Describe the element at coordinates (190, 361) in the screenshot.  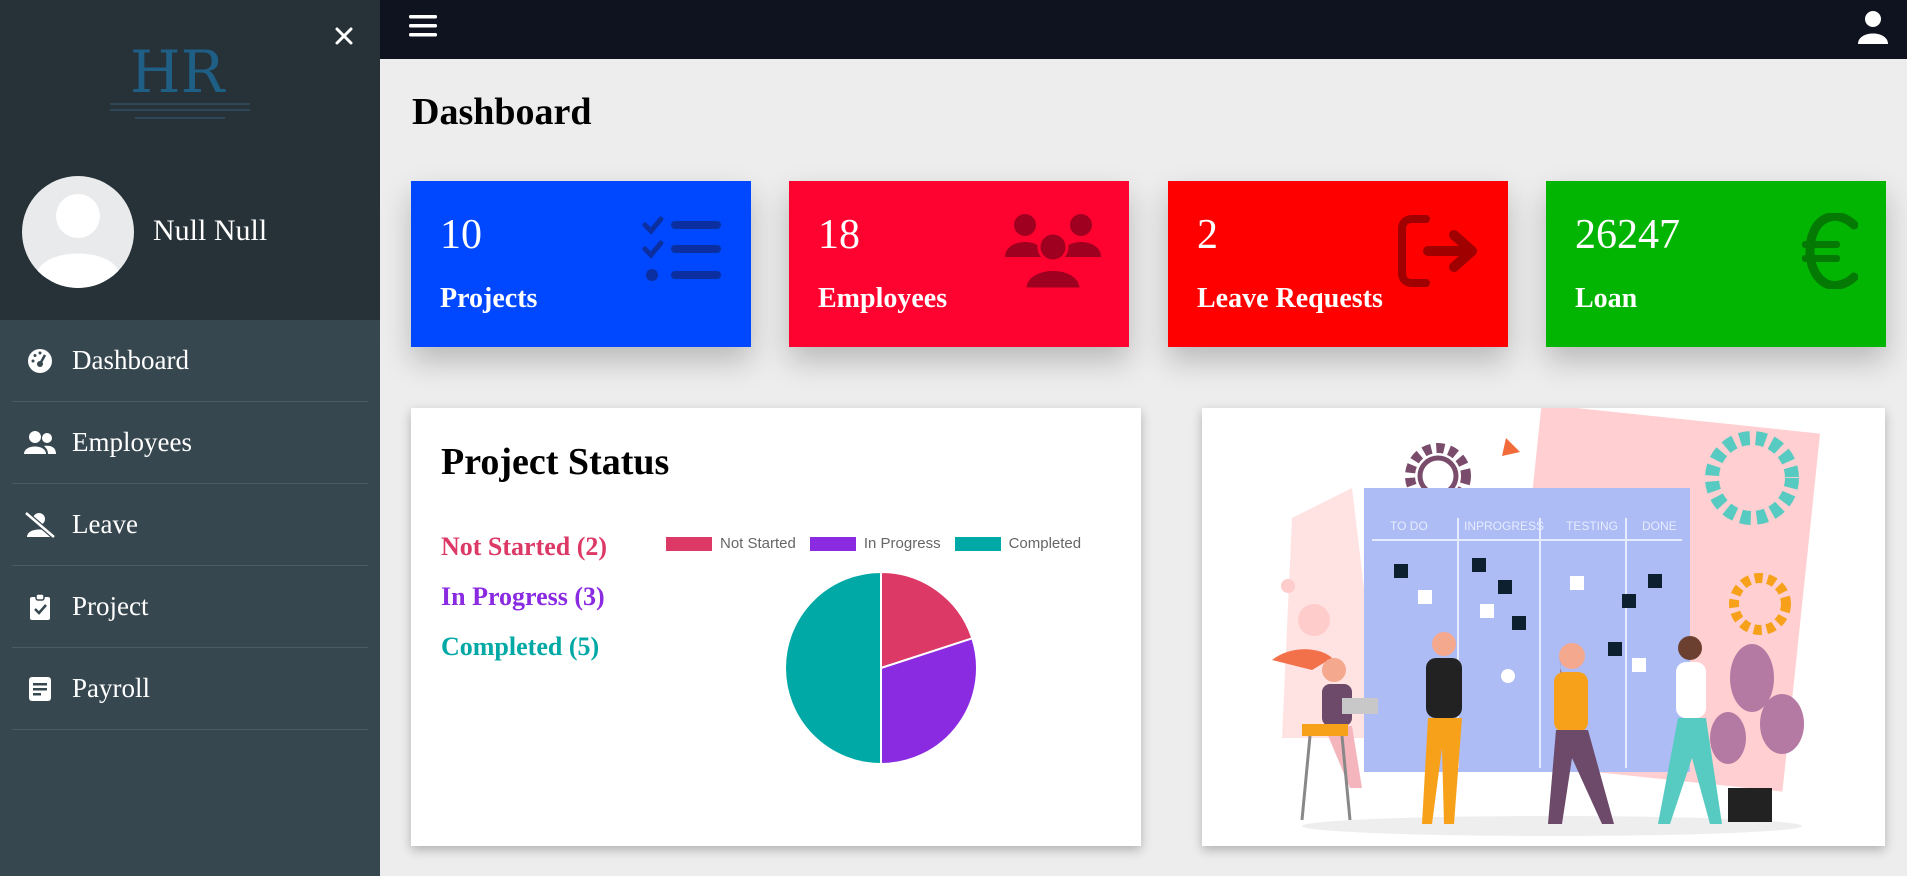
I see `sidebar-item-dashboard: Dashboard` at that location.